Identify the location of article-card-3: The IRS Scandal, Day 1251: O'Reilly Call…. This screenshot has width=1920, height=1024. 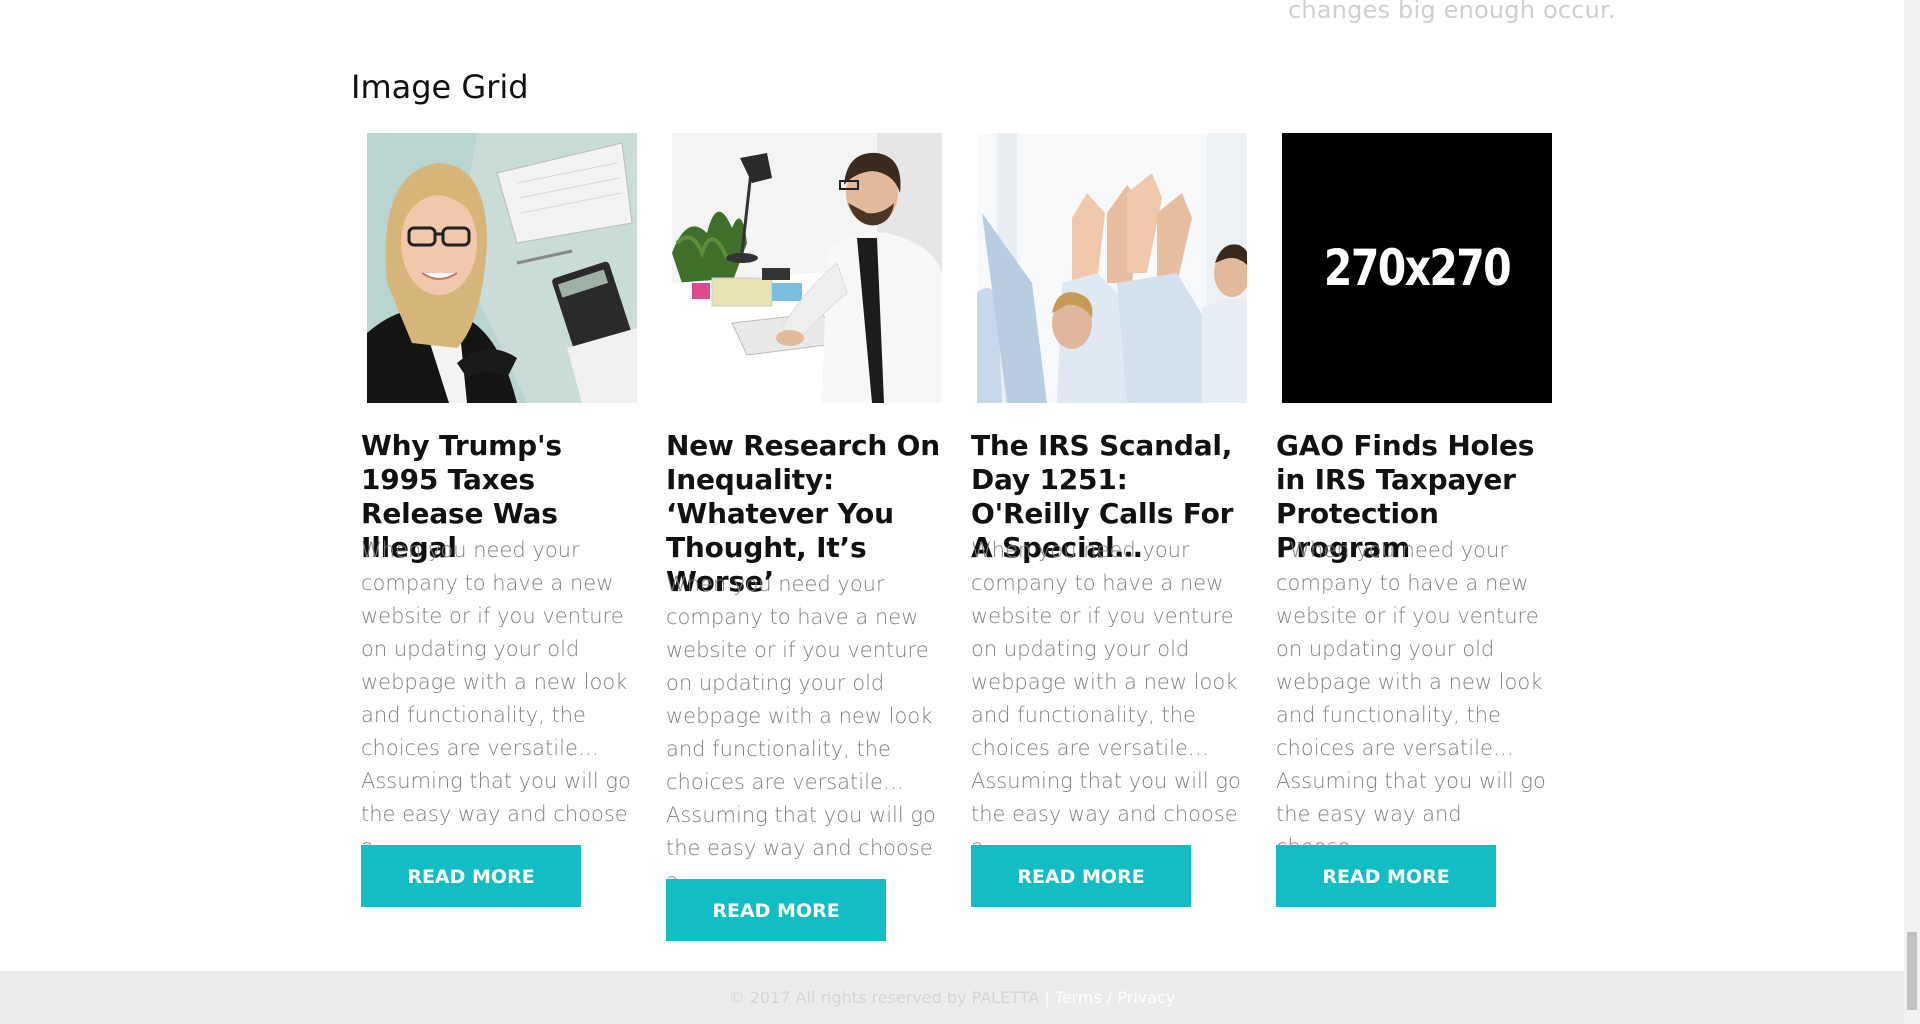
(1111, 520).